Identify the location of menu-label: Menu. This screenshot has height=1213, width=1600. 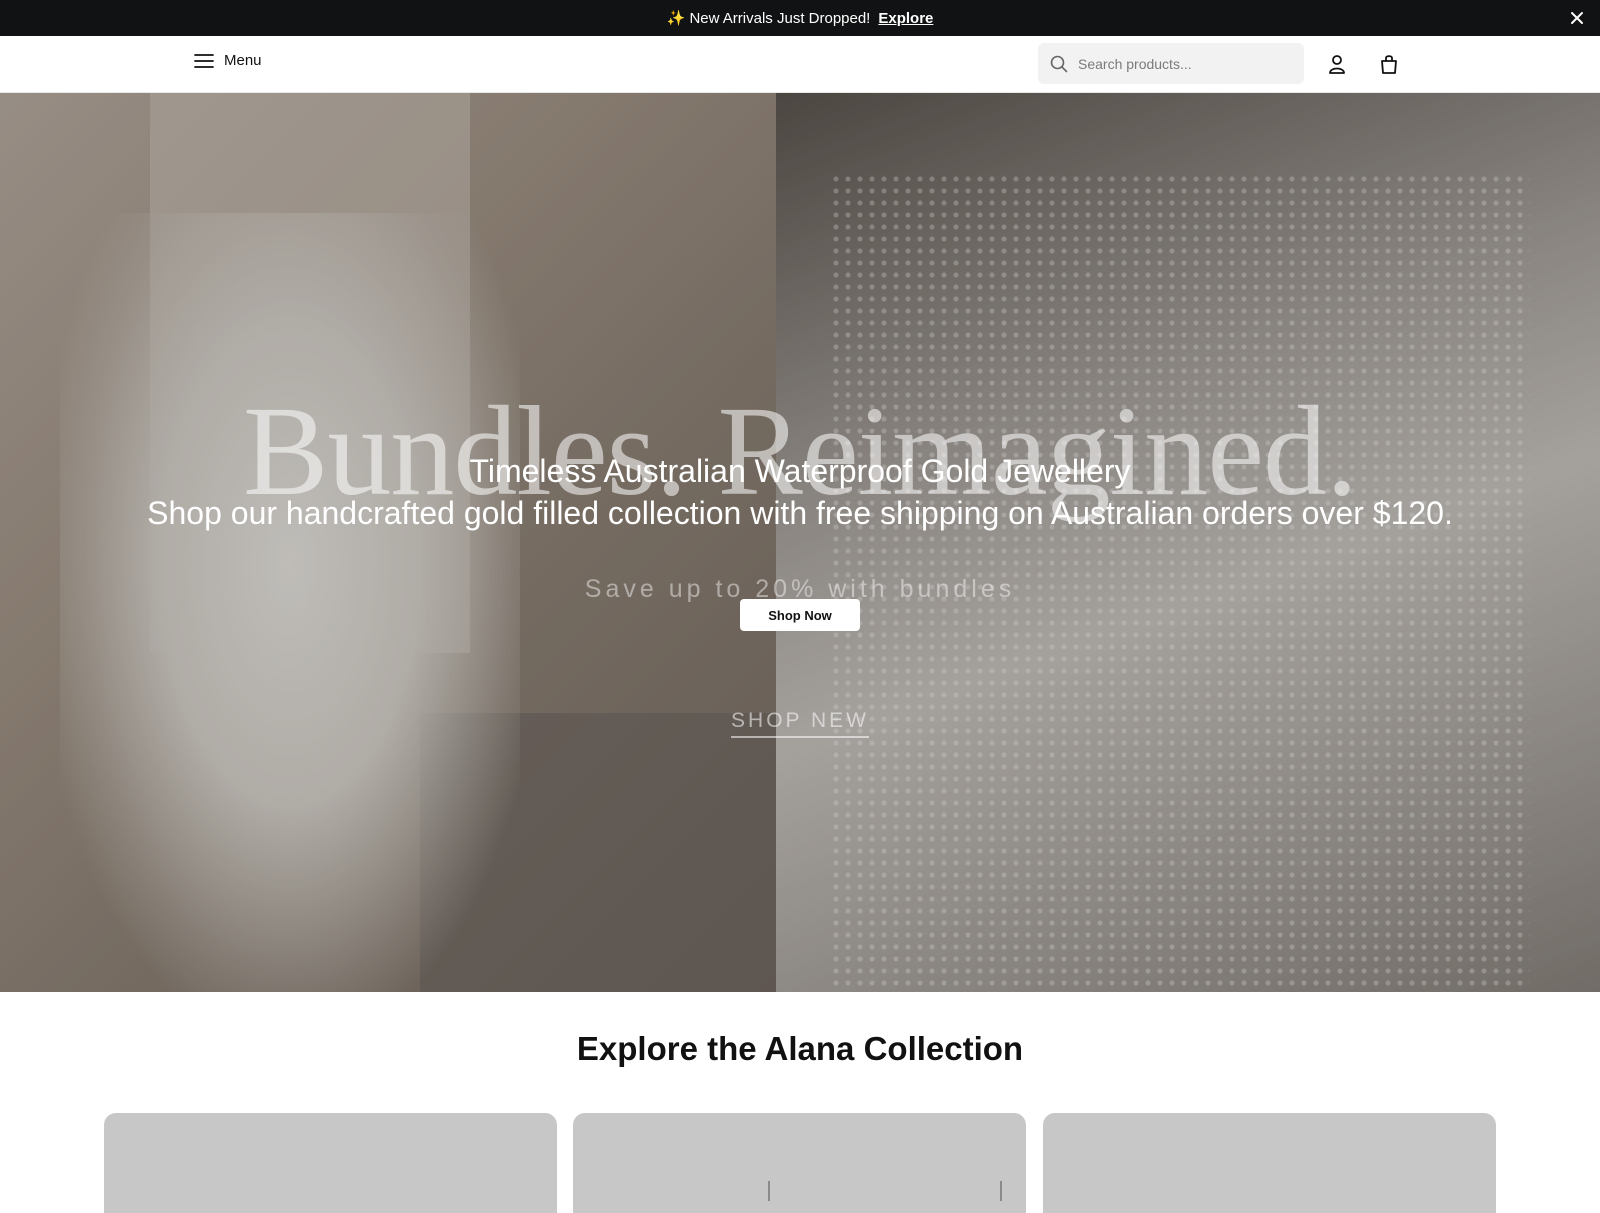
(243, 60).